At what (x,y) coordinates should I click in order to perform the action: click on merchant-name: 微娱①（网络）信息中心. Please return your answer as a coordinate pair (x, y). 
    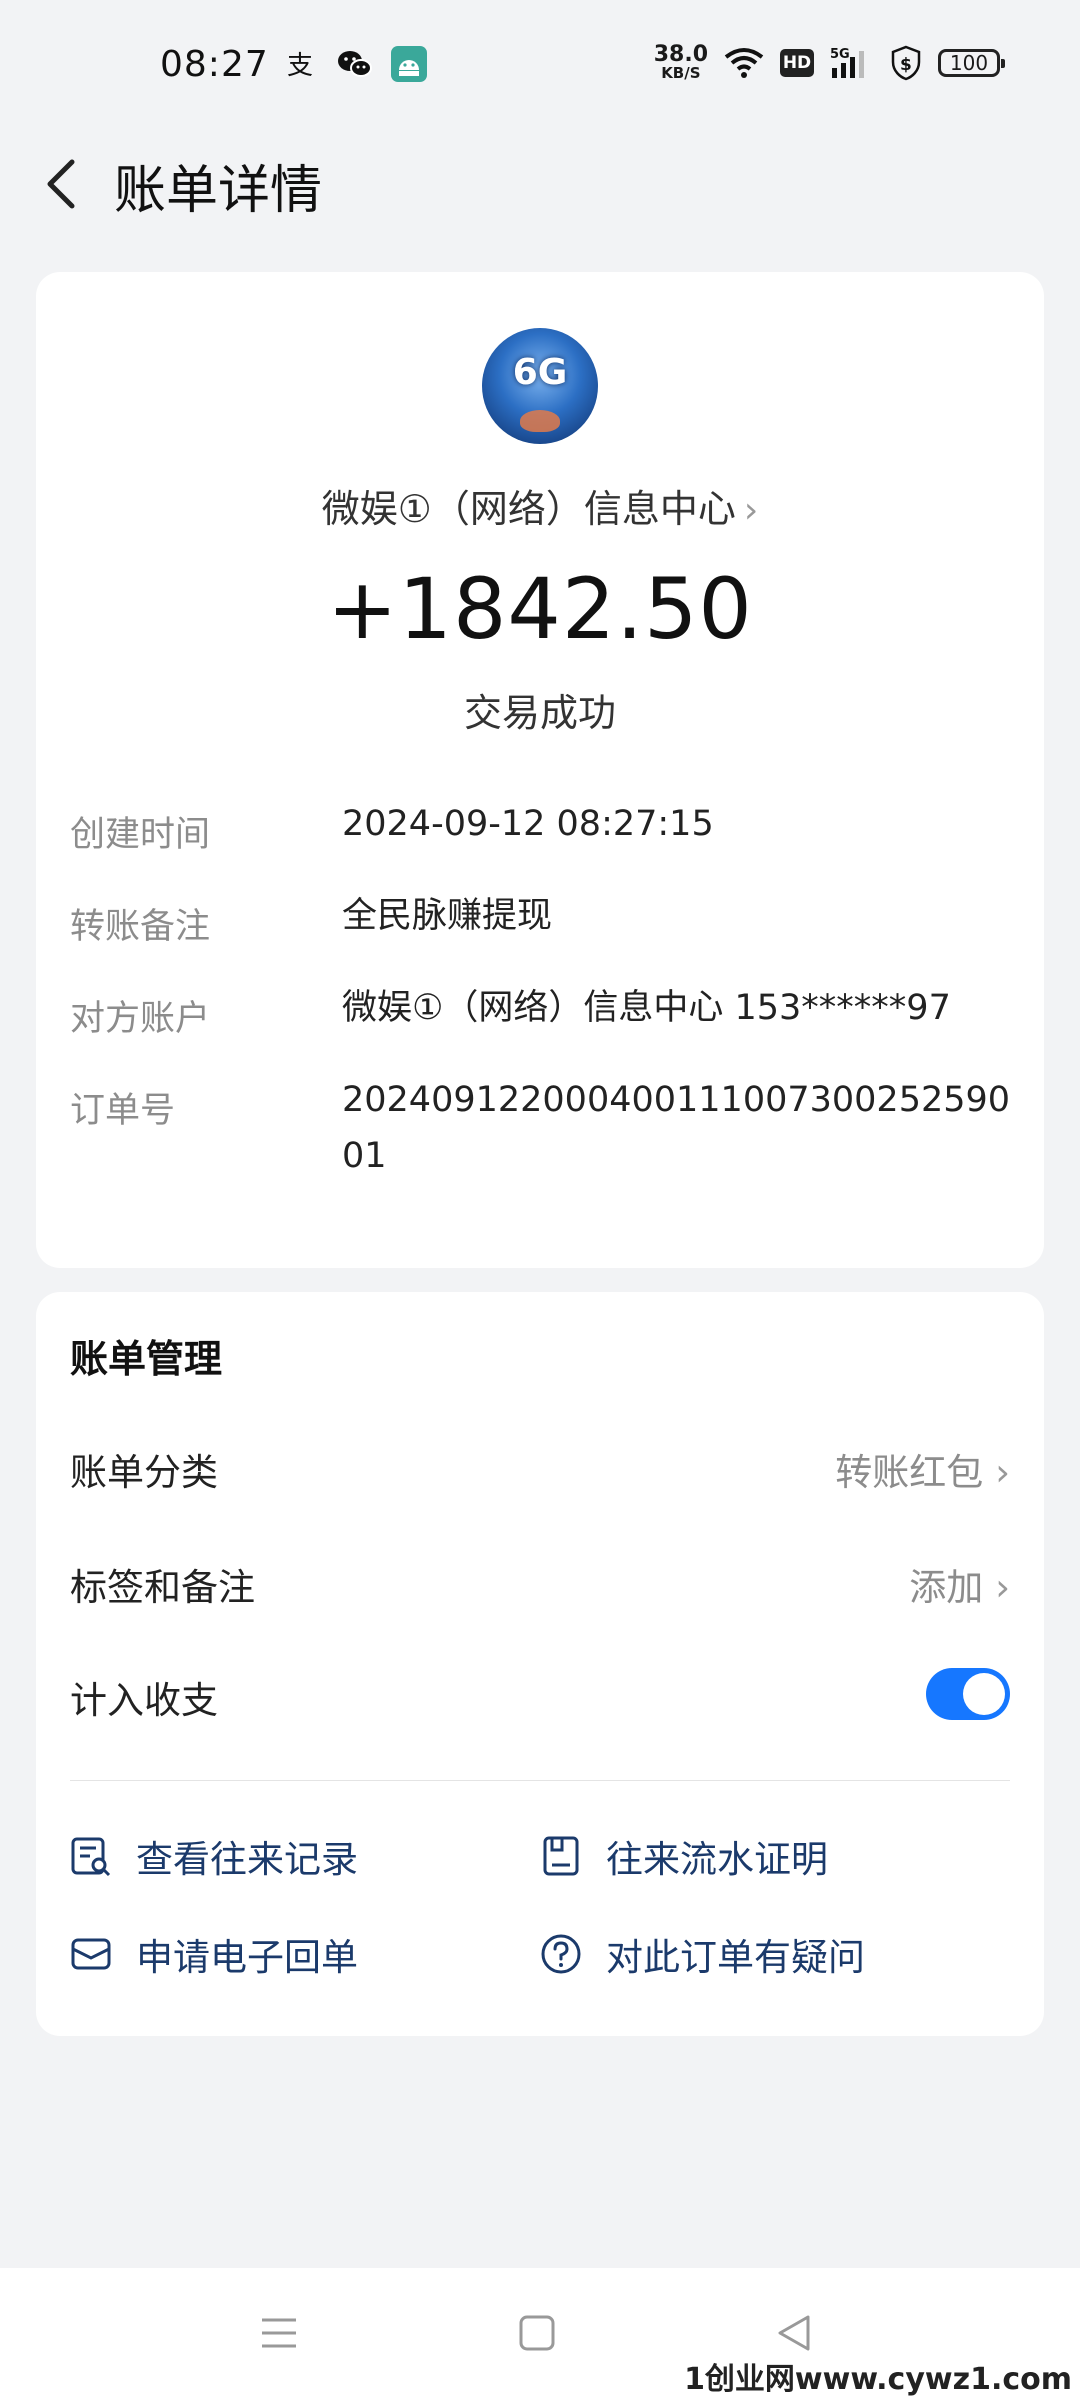
    Looking at the image, I should click on (528, 509).